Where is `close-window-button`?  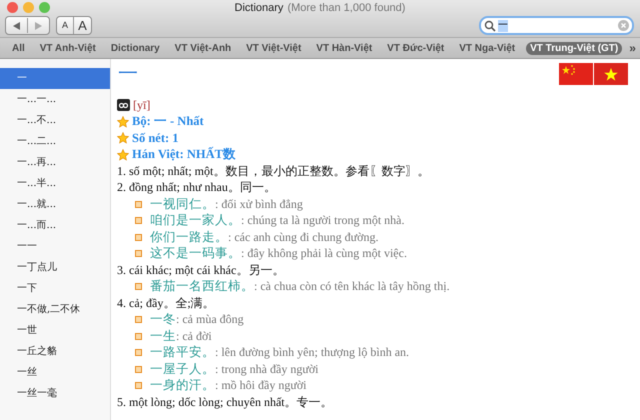 close-window-button is located at coordinates (12, 7).